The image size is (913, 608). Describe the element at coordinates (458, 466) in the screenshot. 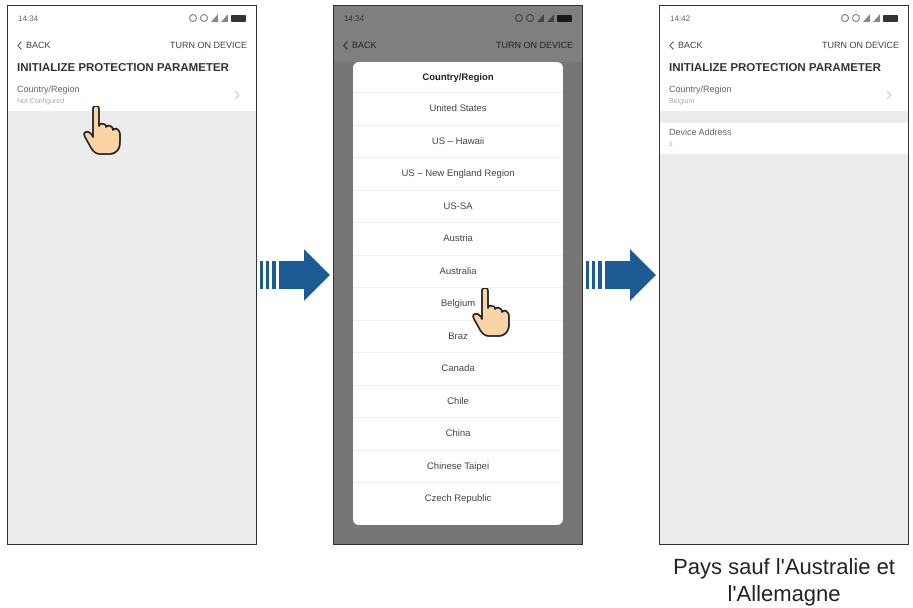

I see `country-option: Chinese Taipei` at that location.